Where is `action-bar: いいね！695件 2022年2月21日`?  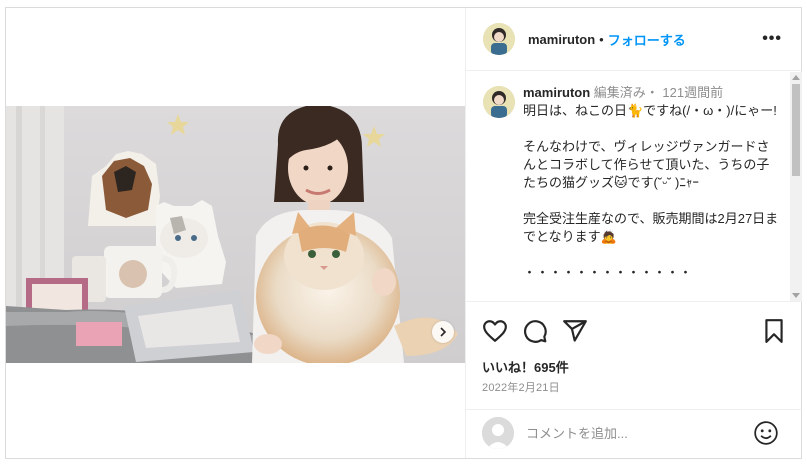 action-bar: いいね！695件 2022年2月21日 is located at coordinates (634, 355).